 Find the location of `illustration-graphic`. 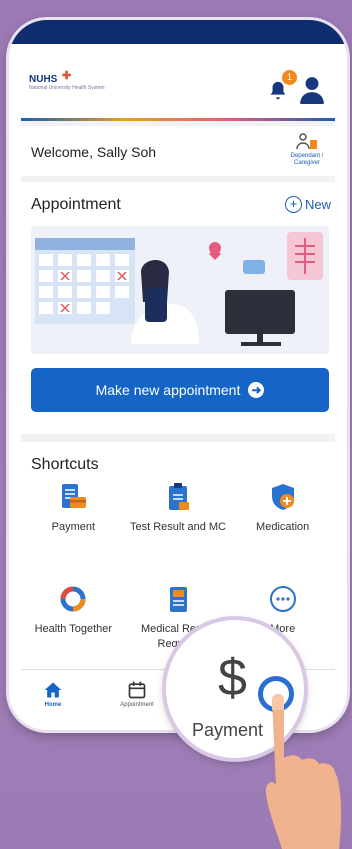

illustration-graphic is located at coordinates (179, 289).